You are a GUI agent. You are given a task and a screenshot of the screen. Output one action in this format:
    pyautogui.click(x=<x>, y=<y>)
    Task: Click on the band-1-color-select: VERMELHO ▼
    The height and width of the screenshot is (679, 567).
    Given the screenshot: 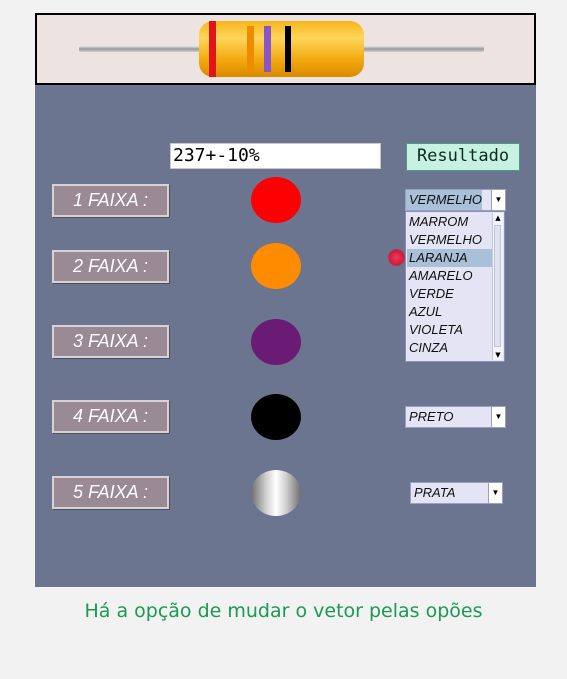 What is the action you would take?
    pyautogui.click(x=455, y=200)
    